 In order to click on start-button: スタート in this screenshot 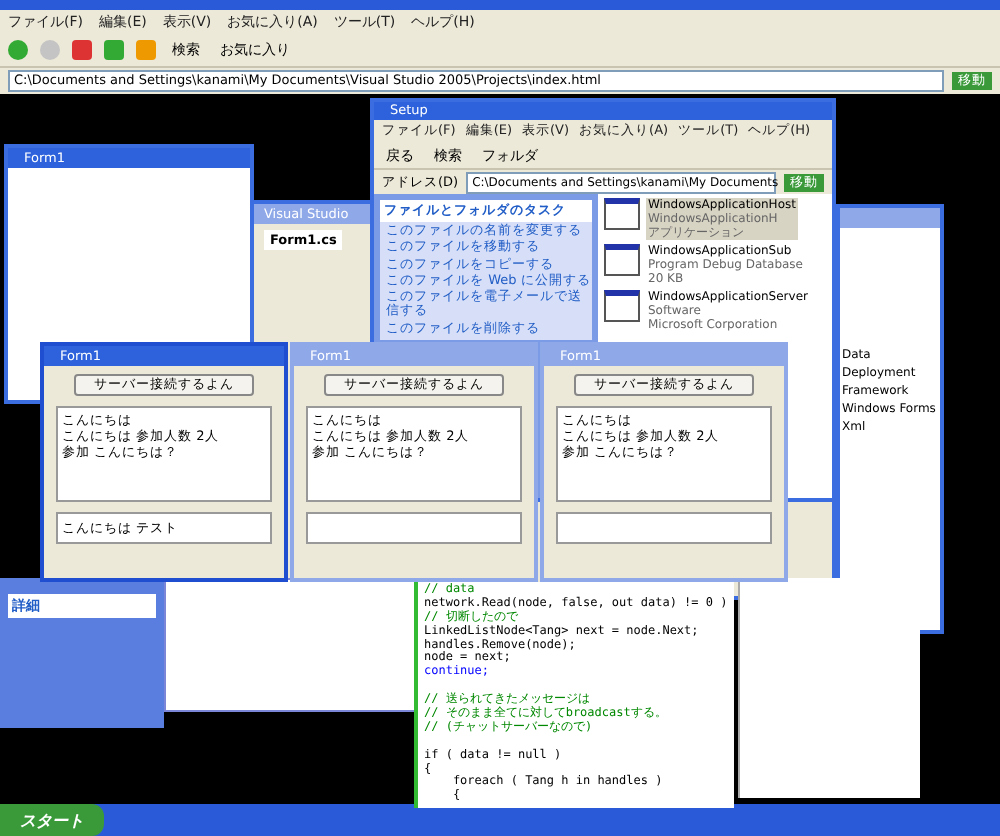, I will do `click(52, 820)`.